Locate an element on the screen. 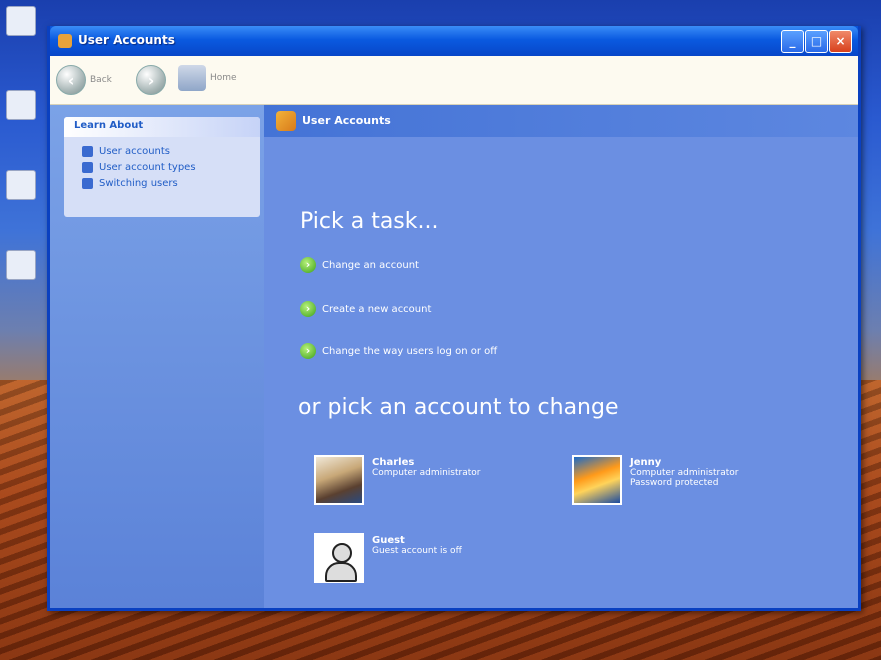 Image resolution: width=881 pixels, height=660 pixels. sidebar-item-label: Switching users is located at coordinates (138, 183).